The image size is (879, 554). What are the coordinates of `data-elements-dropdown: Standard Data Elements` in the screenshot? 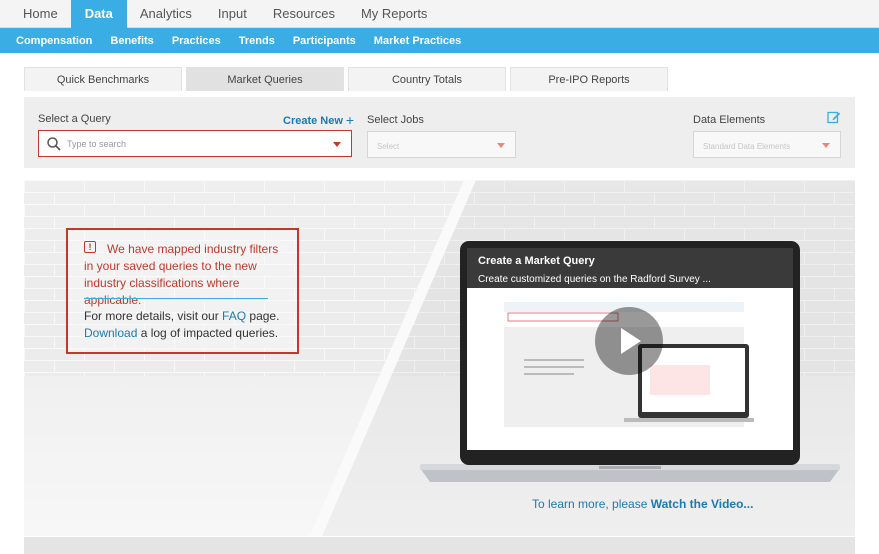 It's located at (767, 144).